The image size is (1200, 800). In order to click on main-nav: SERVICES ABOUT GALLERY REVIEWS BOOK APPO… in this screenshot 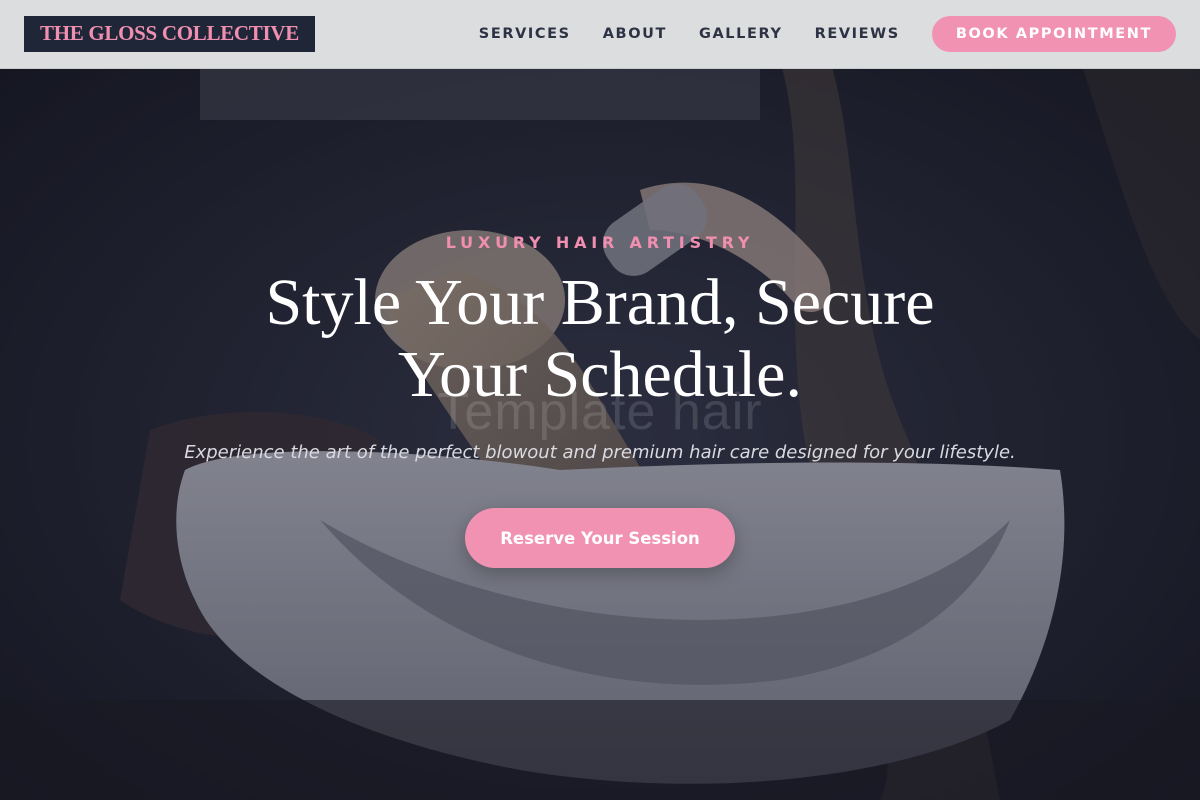, I will do `click(827, 34)`.